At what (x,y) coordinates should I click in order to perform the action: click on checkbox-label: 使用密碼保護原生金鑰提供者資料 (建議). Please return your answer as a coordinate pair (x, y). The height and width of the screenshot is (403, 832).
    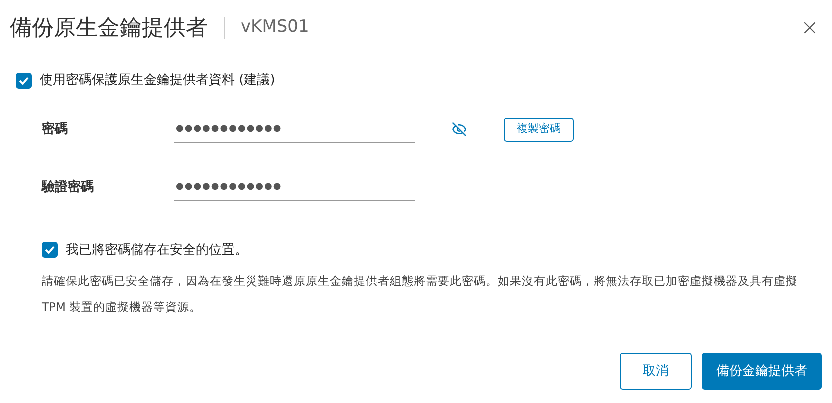
    Looking at the image, I should click on (158, 81).